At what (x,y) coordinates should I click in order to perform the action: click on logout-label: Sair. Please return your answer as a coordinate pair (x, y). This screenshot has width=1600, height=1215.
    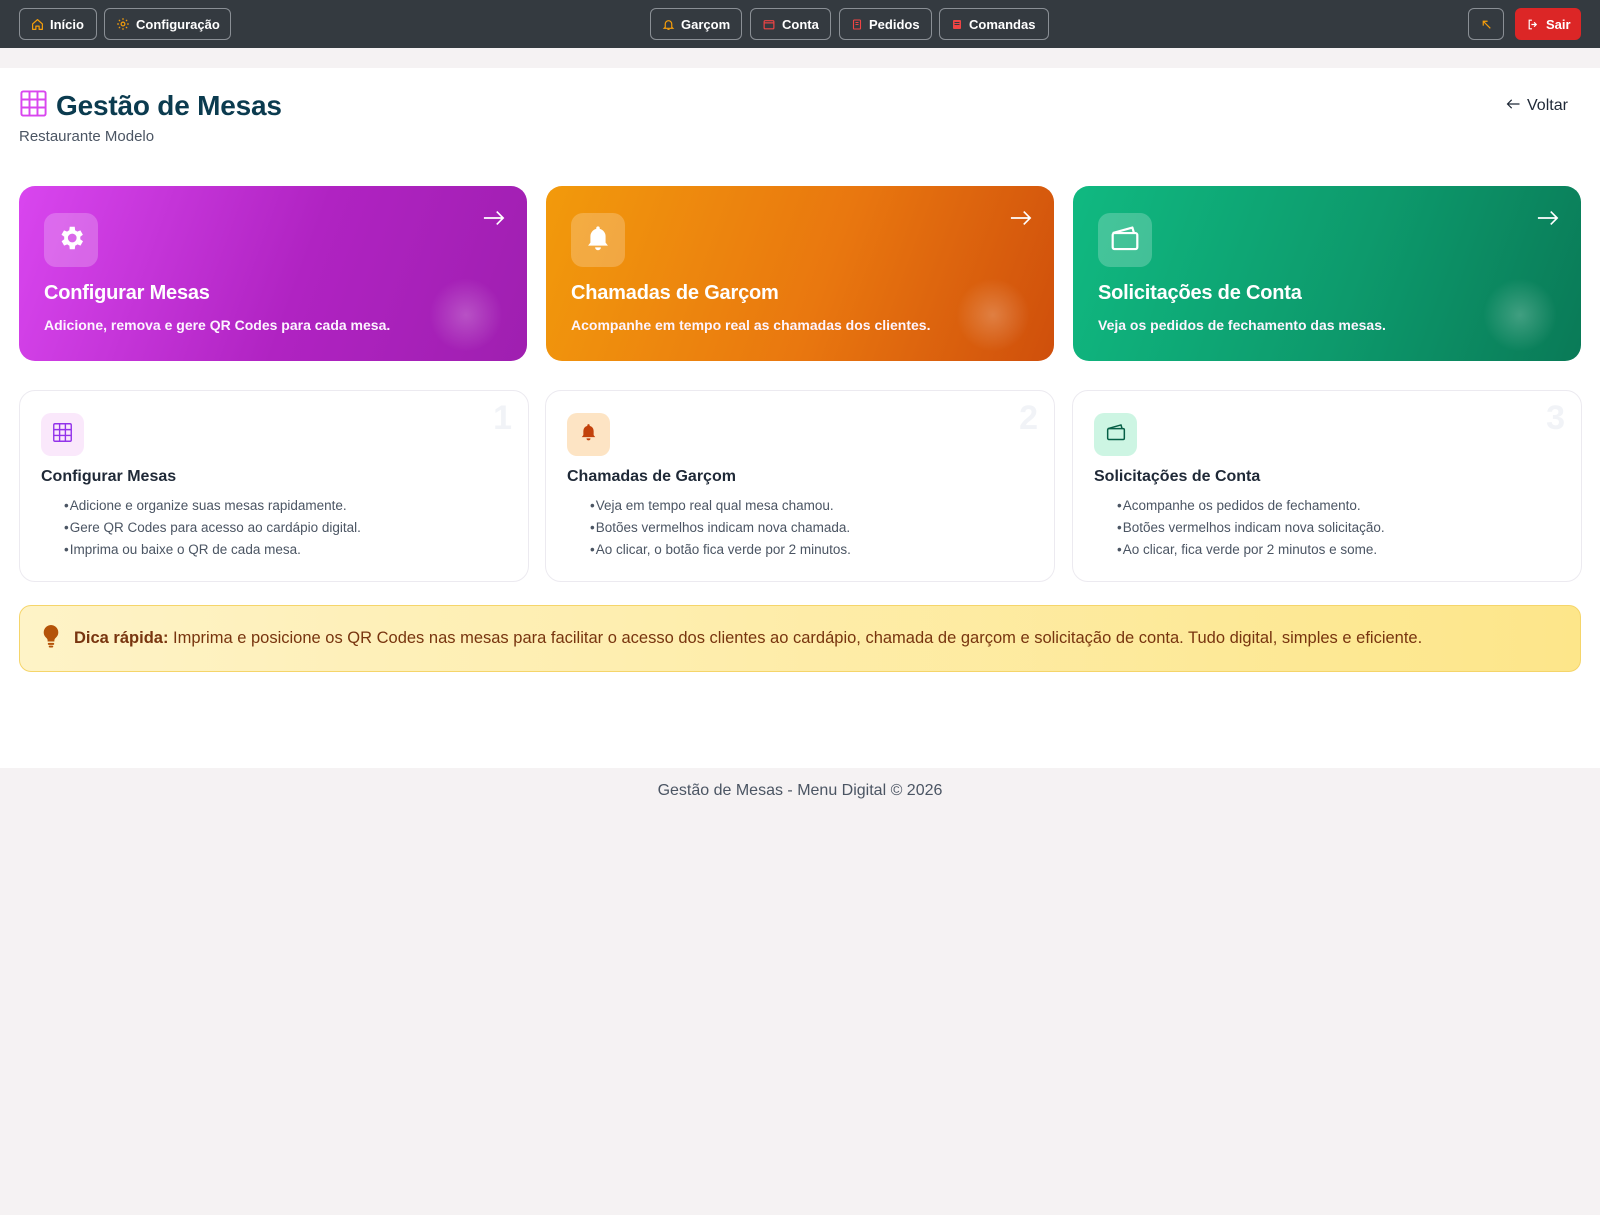
    Looking at the image, I should click on (1558, 24).